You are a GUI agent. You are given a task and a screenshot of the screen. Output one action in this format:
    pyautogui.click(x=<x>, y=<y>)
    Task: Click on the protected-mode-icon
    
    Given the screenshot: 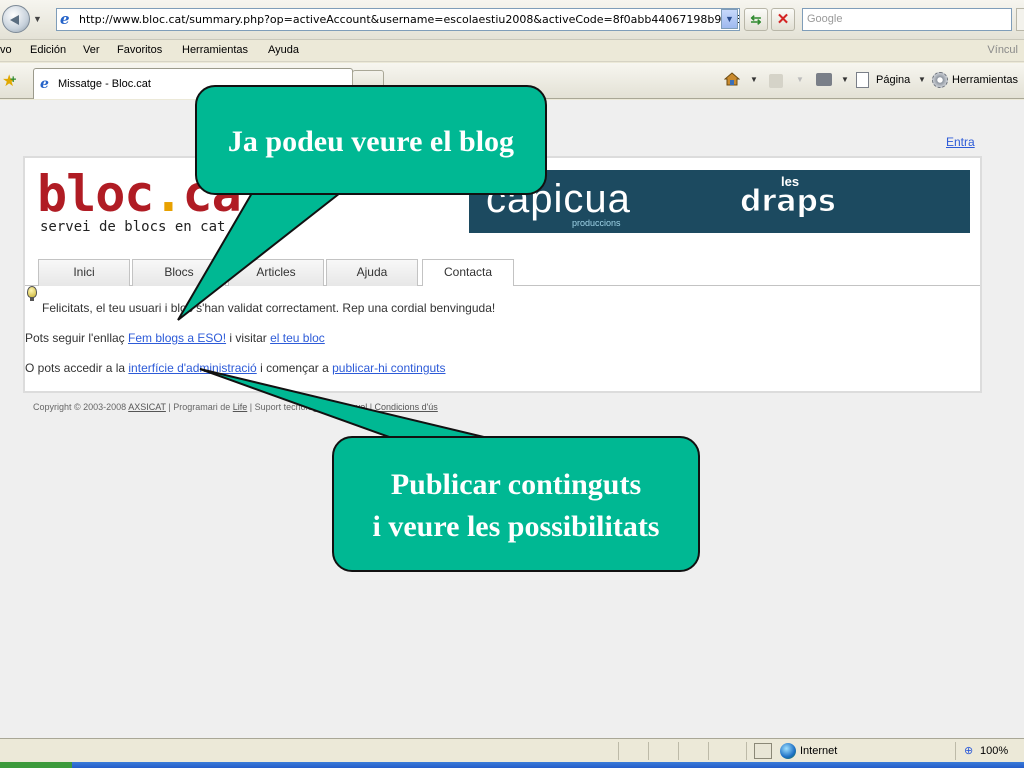 What is the action you would take?
    pyautogui.click(x=763, y=751)
    